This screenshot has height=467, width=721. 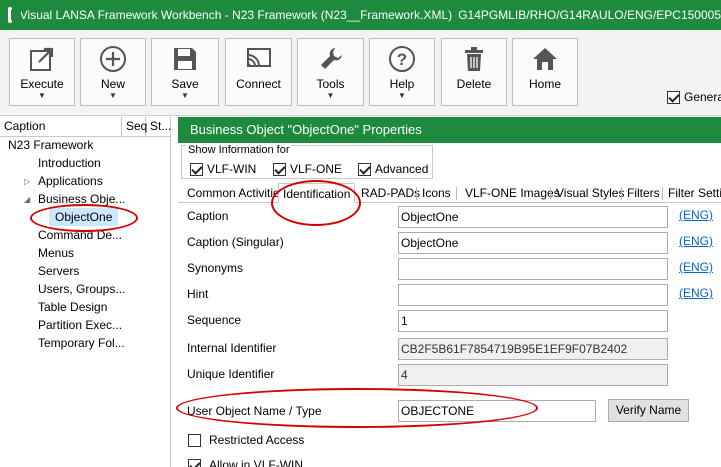 I want to click on expand-arrow-icon: ▷, so click(x=27, y=181).